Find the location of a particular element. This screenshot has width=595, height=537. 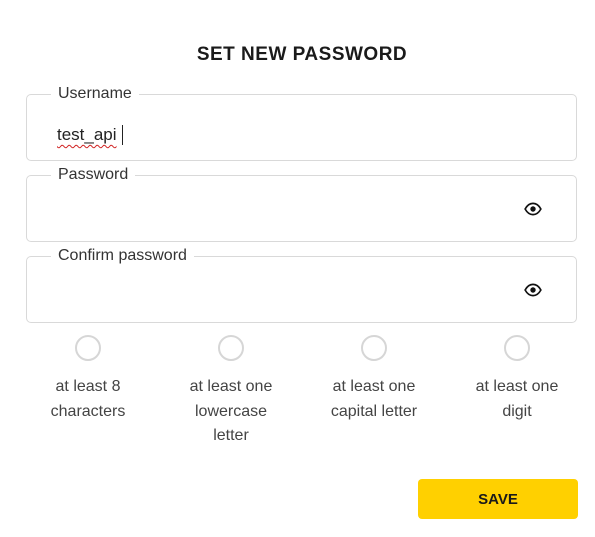

page-title: SET NEW PASSWORD is located at coordinates (302, 54).